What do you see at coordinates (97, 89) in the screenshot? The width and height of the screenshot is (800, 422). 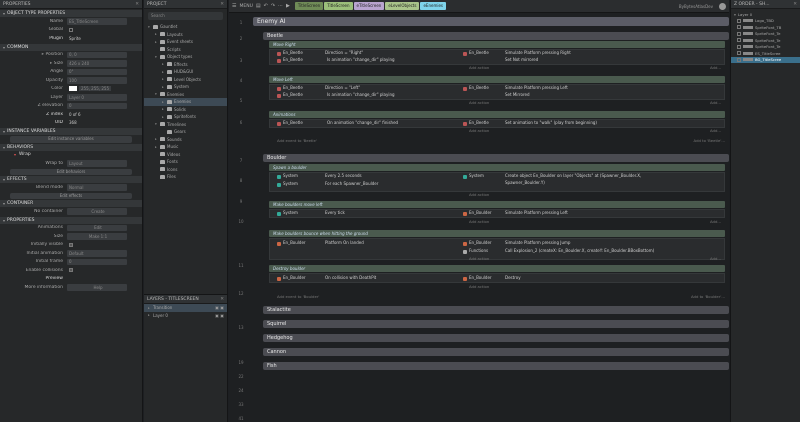 I see `color-field: 255, 255, 255` at bounding box center [97, 89].